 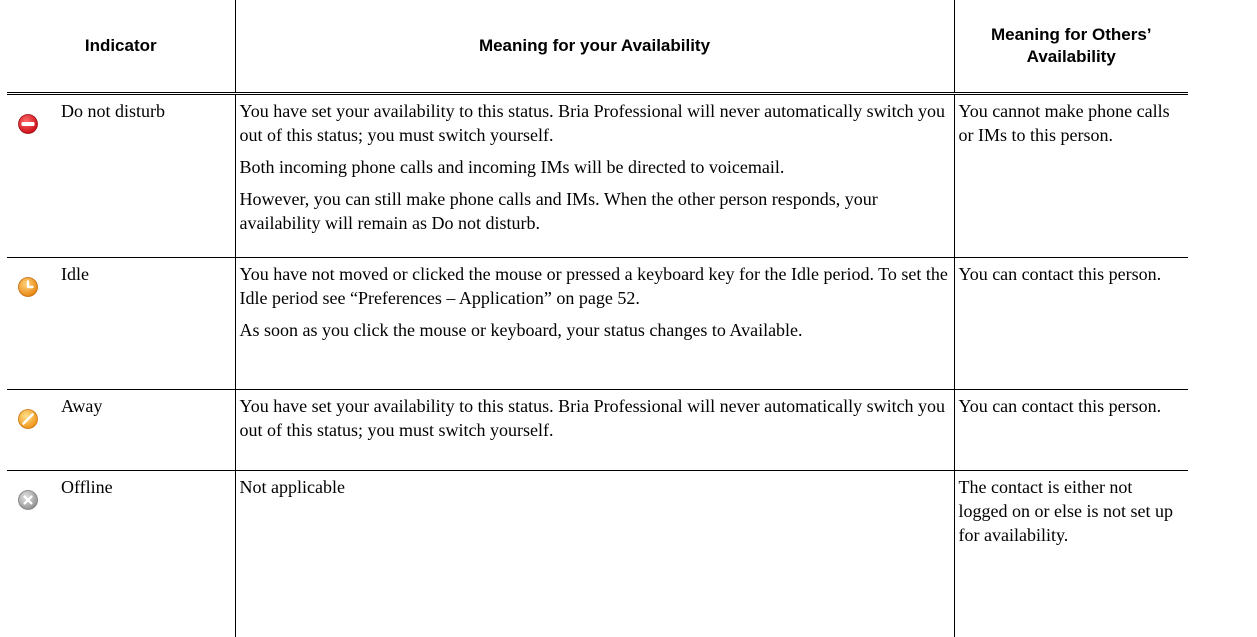 What do you see at coordinates (121, 323) in the screenshot?
I see `indicator-cell: Idle` at bounding box center [121, 323].